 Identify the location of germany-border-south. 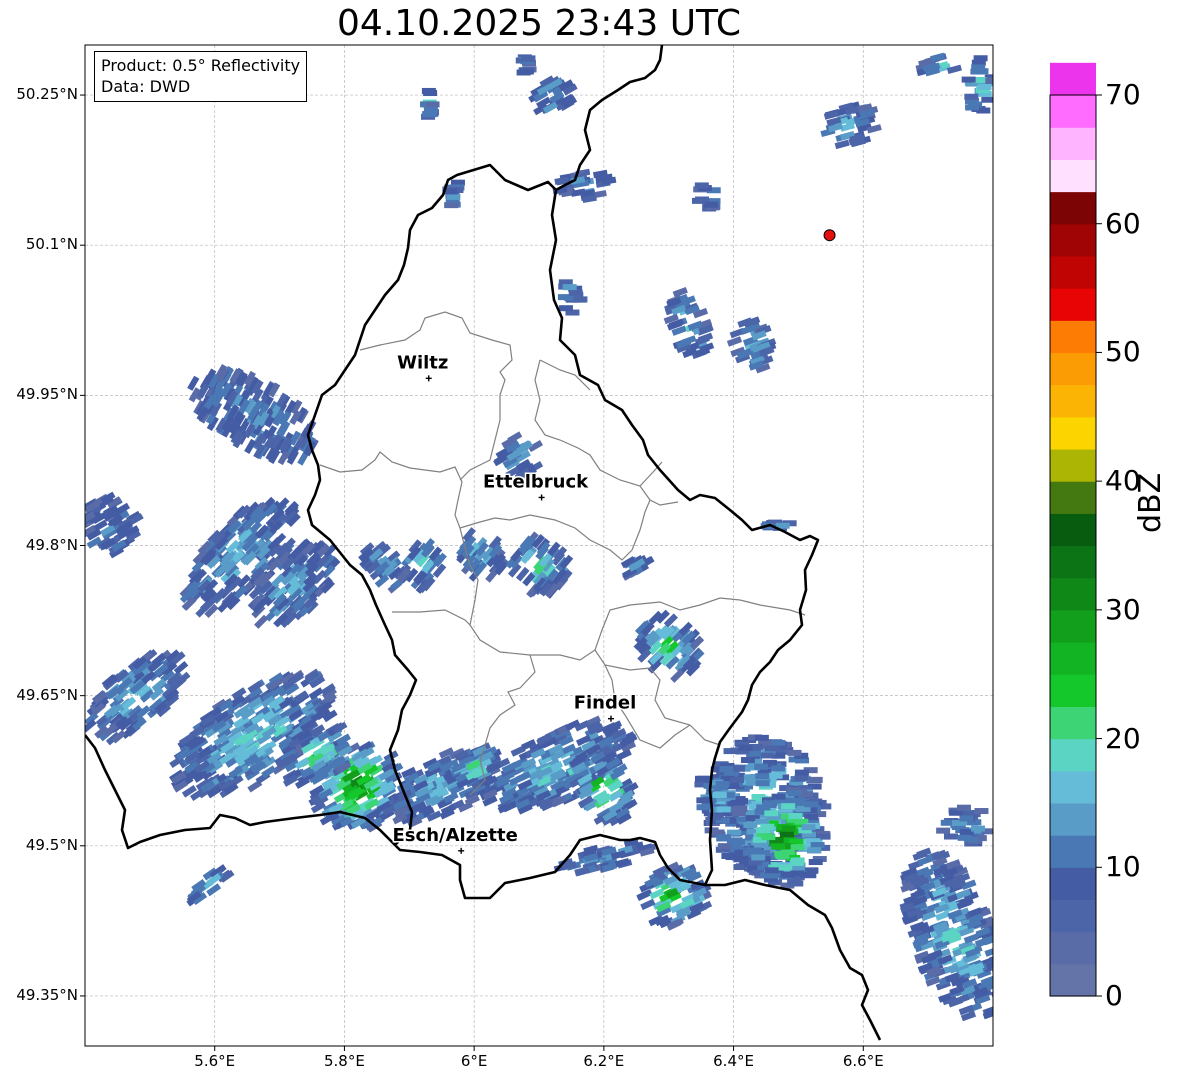
(793, 959).